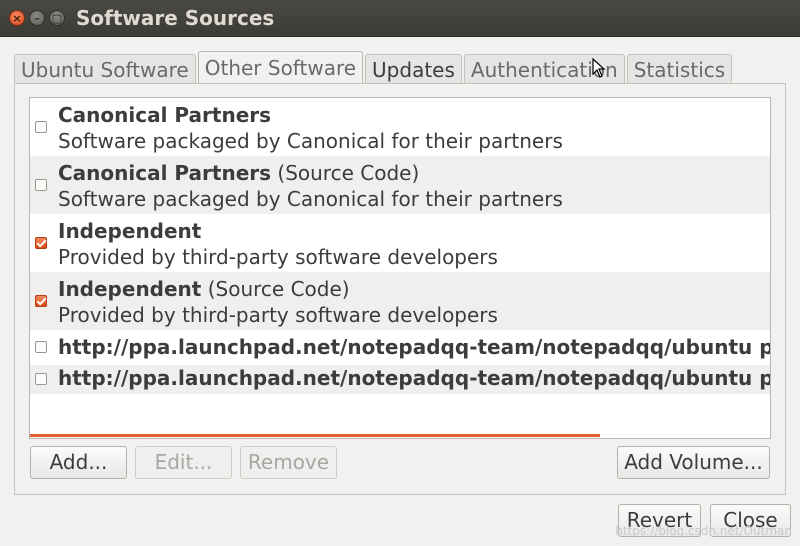  I want to click on minimize-icon: –, so click(37, 18).